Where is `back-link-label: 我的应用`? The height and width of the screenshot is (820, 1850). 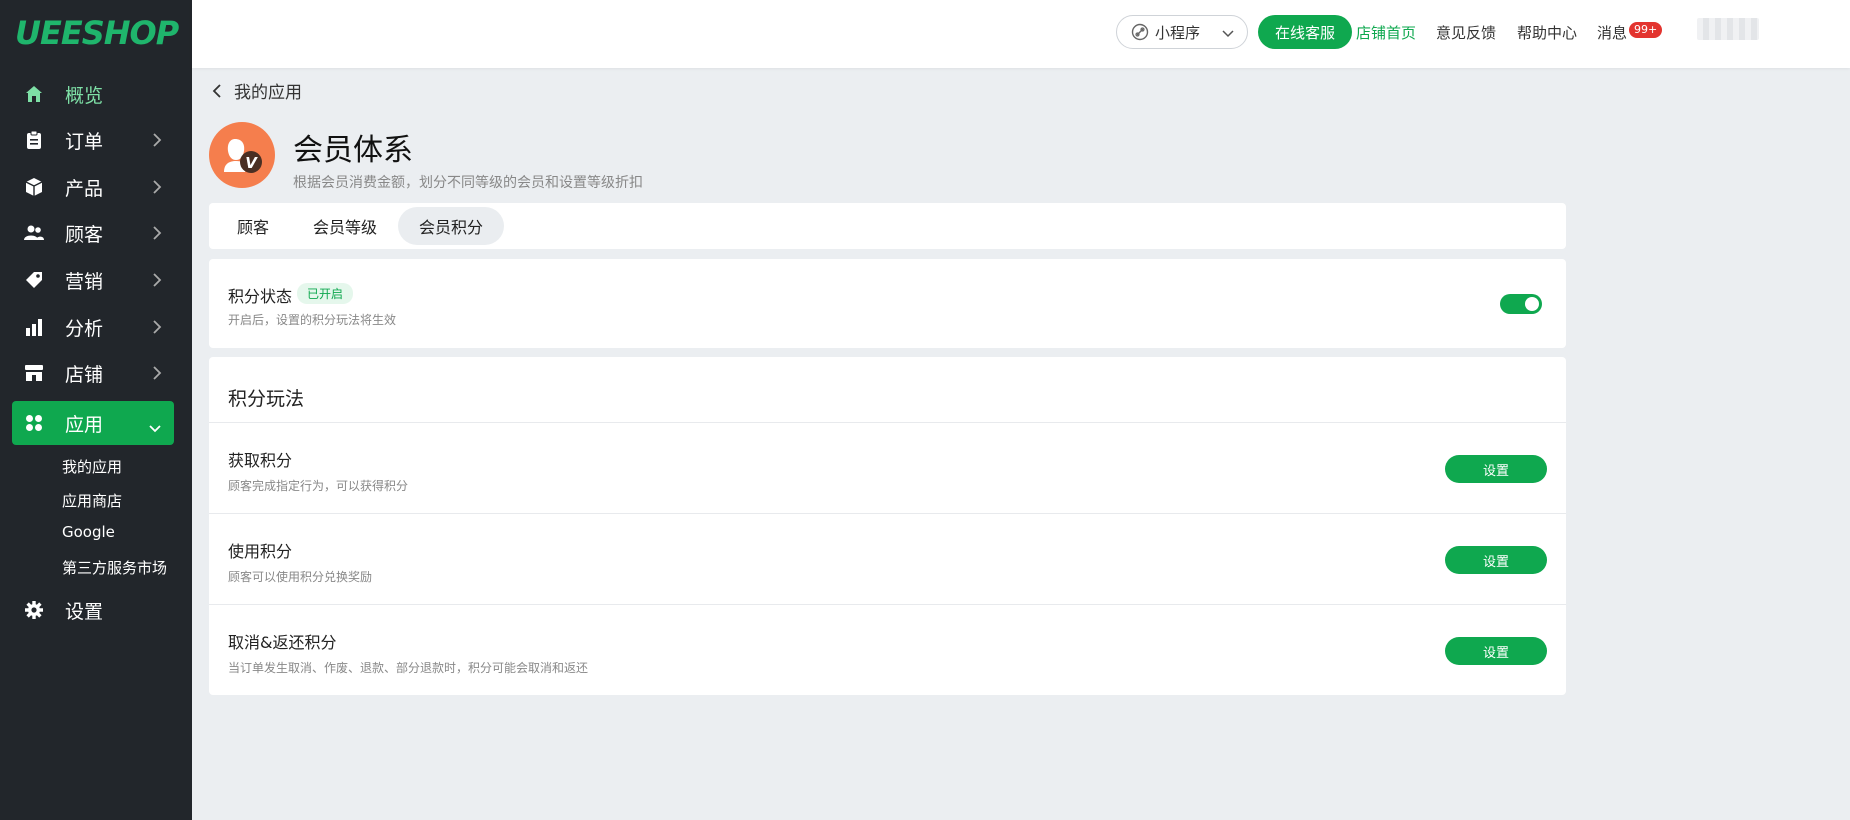 back-link-label: 我的应用 is located at coordinates (268, 93).